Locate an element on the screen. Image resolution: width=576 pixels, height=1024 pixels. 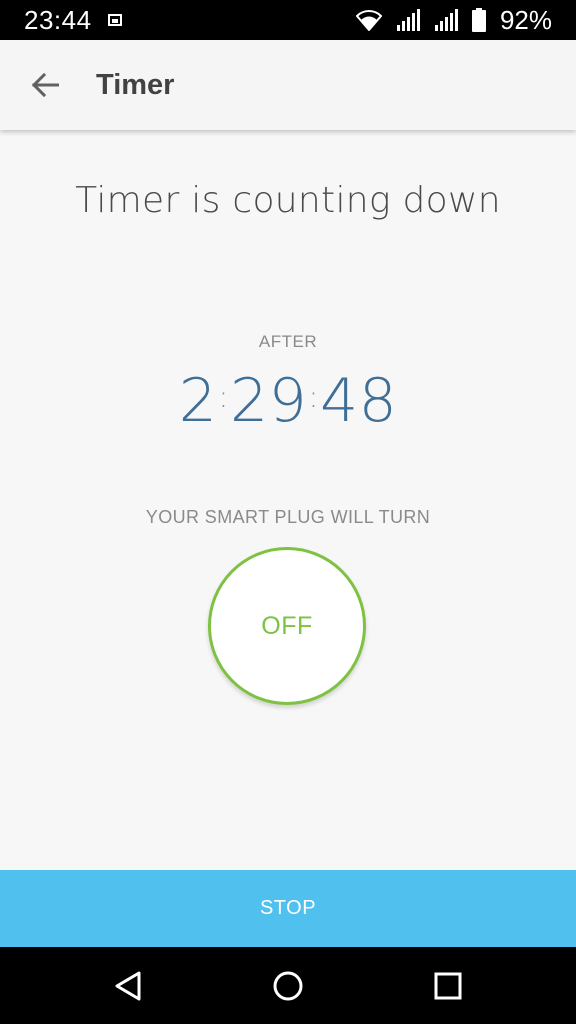
status-bar: 23:44 92% is located at coordinates (288, 20).